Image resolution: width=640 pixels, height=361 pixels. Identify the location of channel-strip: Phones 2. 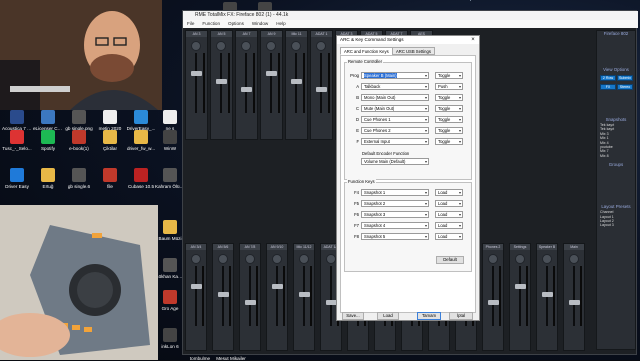
(493, 297).